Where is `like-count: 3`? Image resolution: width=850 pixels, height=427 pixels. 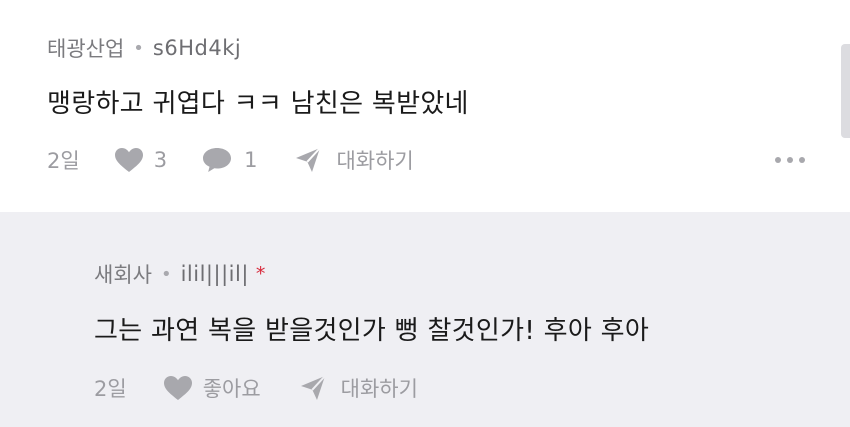 like-count: 3 is located at coordinates (160, 160).